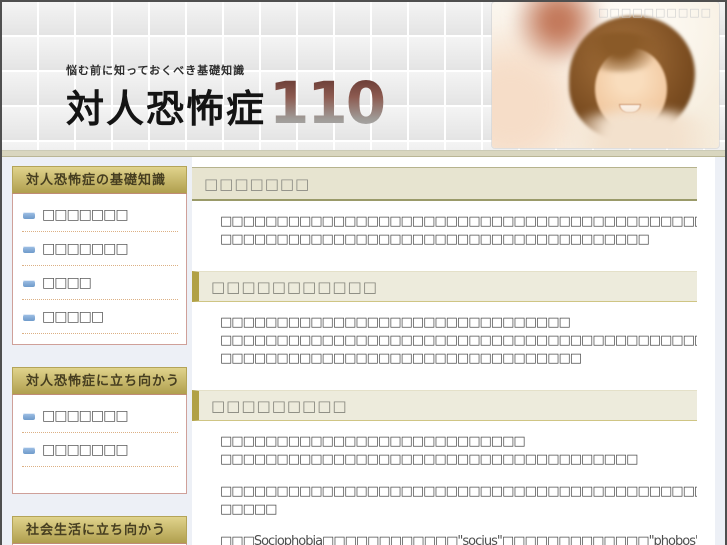 The height and width of the screenshot is (545, 727). Describe the element at coordinates (363, 153) in the screenshot. I see `header-divider` at that location.